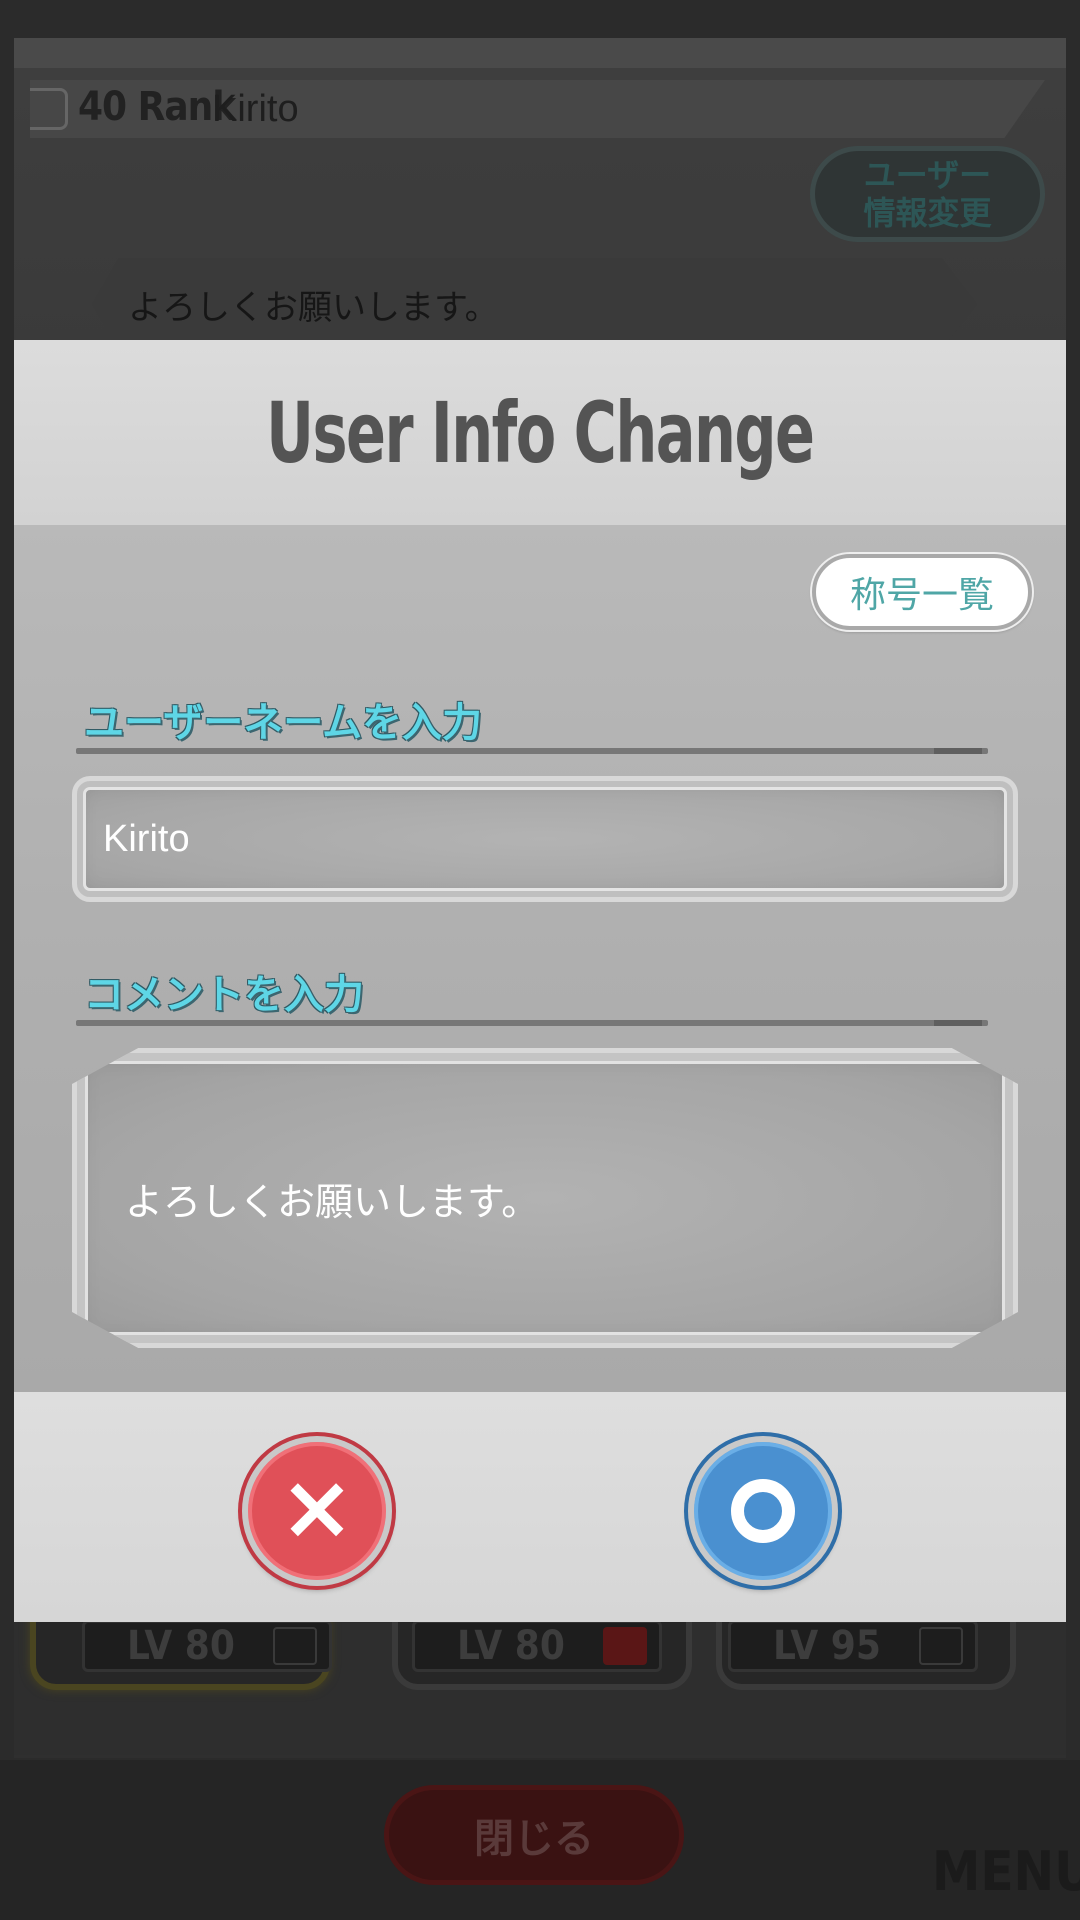 The width and height of the screenshot is (1080, 1920). Describe the element at coordinates (922, 592) in the screenshot. I see `title-list-button: 称号一覧` at that location.